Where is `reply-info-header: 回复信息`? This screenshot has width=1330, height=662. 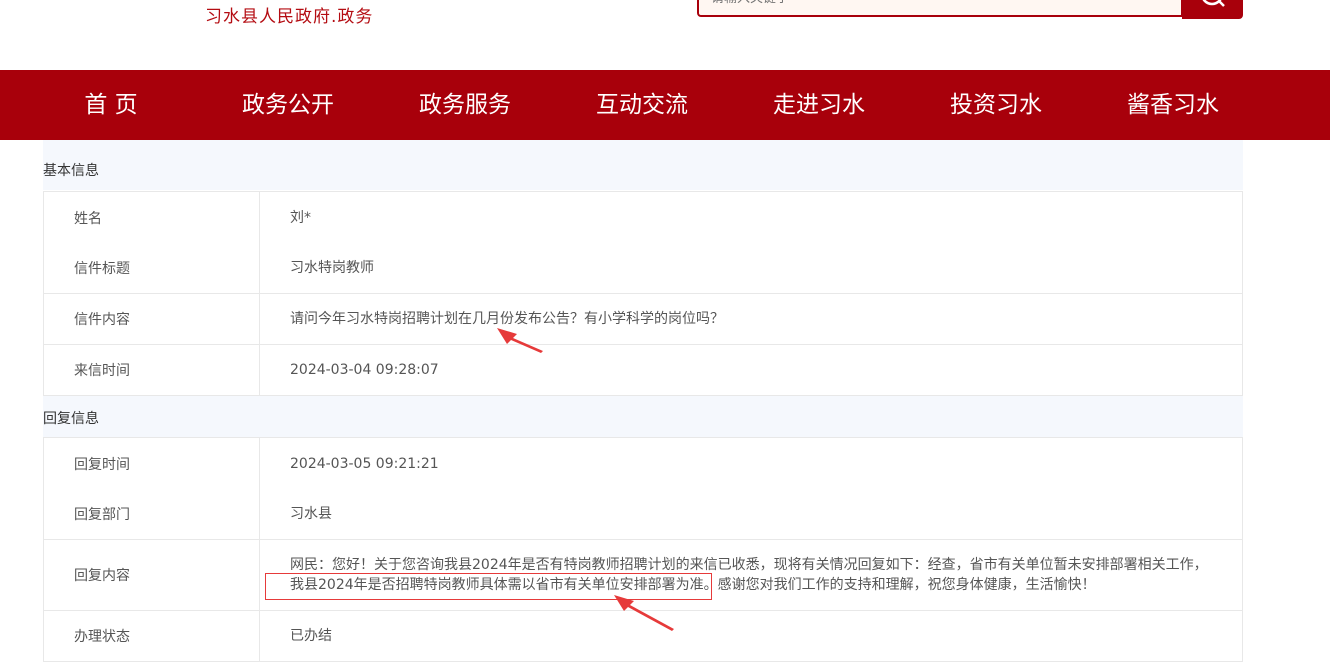
reply-info-header: 回复信息 is located at coordinates (643, 416).